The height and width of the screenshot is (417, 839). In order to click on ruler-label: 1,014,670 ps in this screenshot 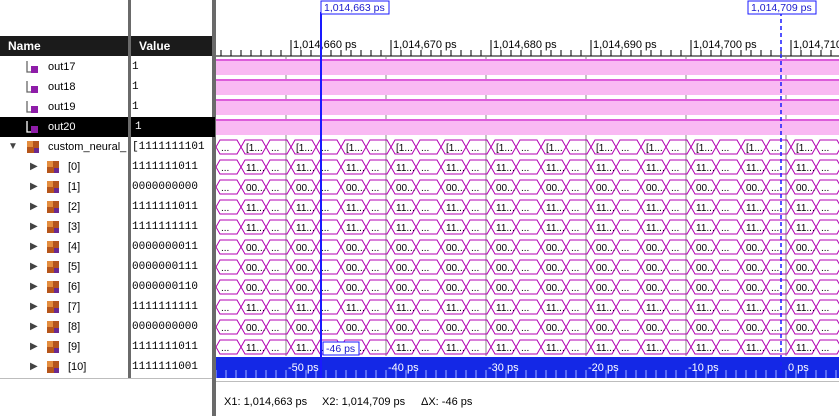, I will do `click(425, 45)`.